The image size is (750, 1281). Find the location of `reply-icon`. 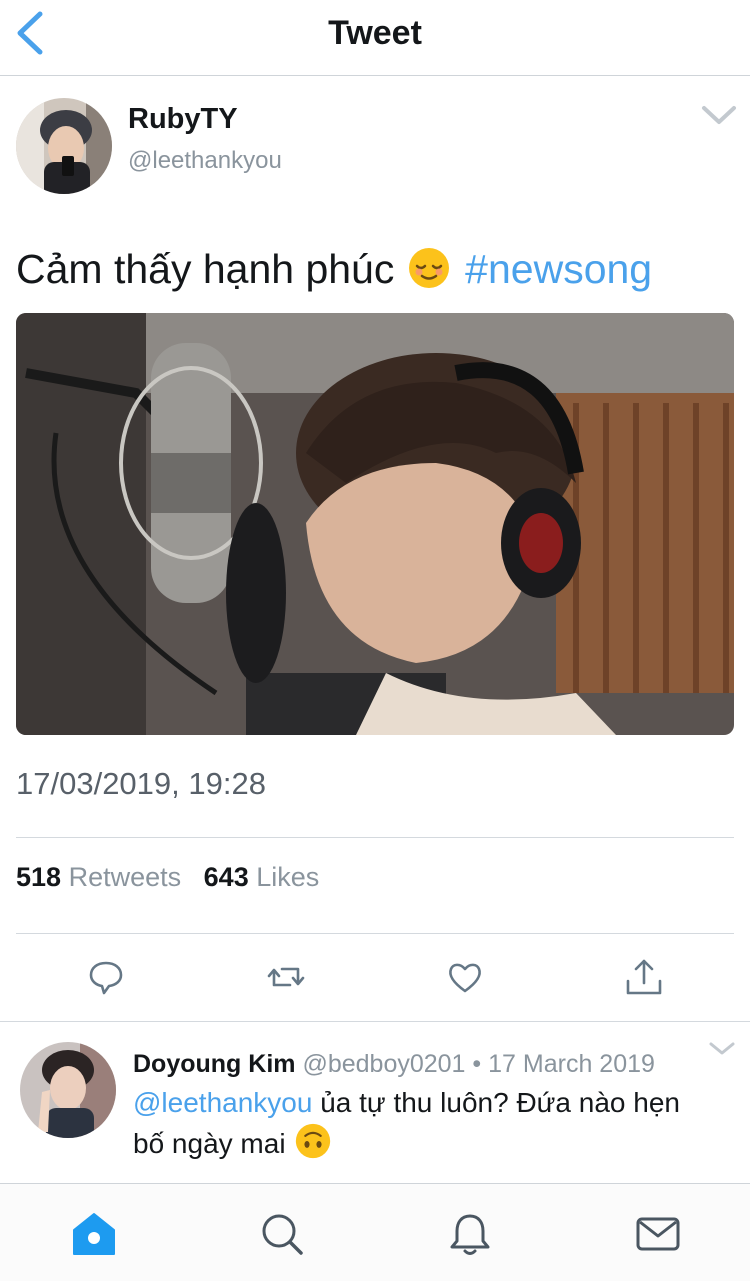

reply-icon is located at coordinates (106, 977).